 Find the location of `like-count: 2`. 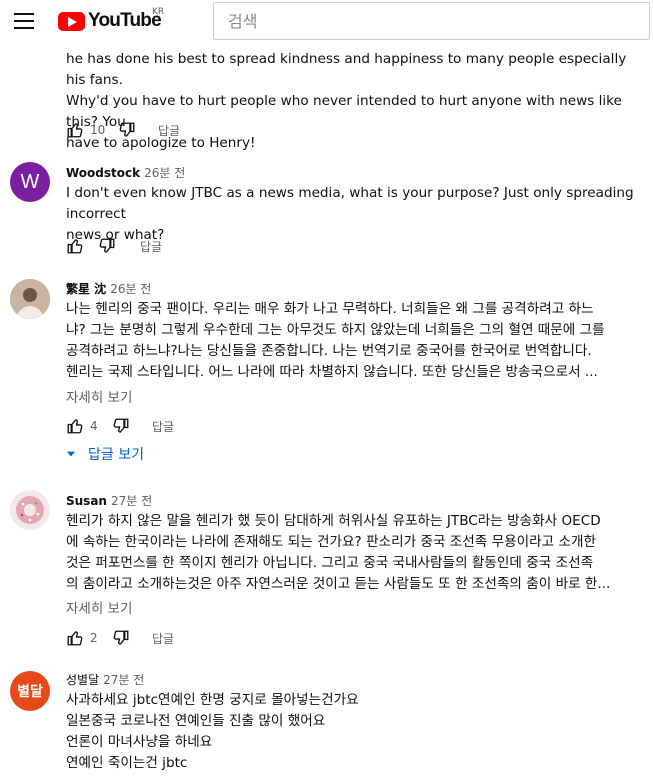

like-count: 2 is located at coordinates (94, 638).